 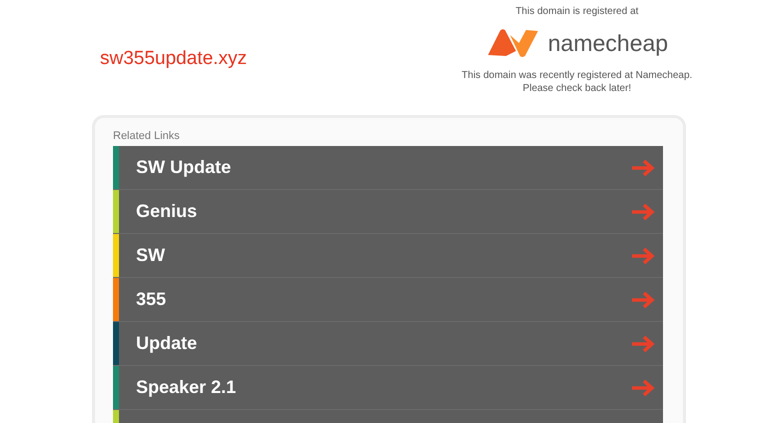 I want to click on brand-name: namecheap, so click(x=608, y=43).